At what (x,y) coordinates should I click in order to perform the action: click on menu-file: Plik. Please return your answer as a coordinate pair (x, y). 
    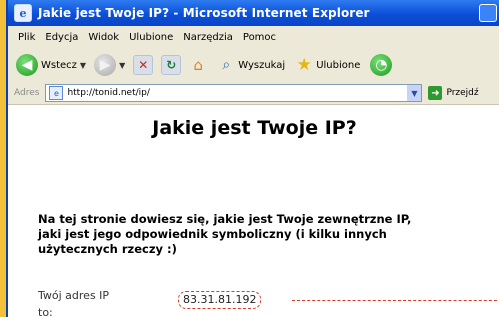
    Looking at the image, I should click on (26, 37).